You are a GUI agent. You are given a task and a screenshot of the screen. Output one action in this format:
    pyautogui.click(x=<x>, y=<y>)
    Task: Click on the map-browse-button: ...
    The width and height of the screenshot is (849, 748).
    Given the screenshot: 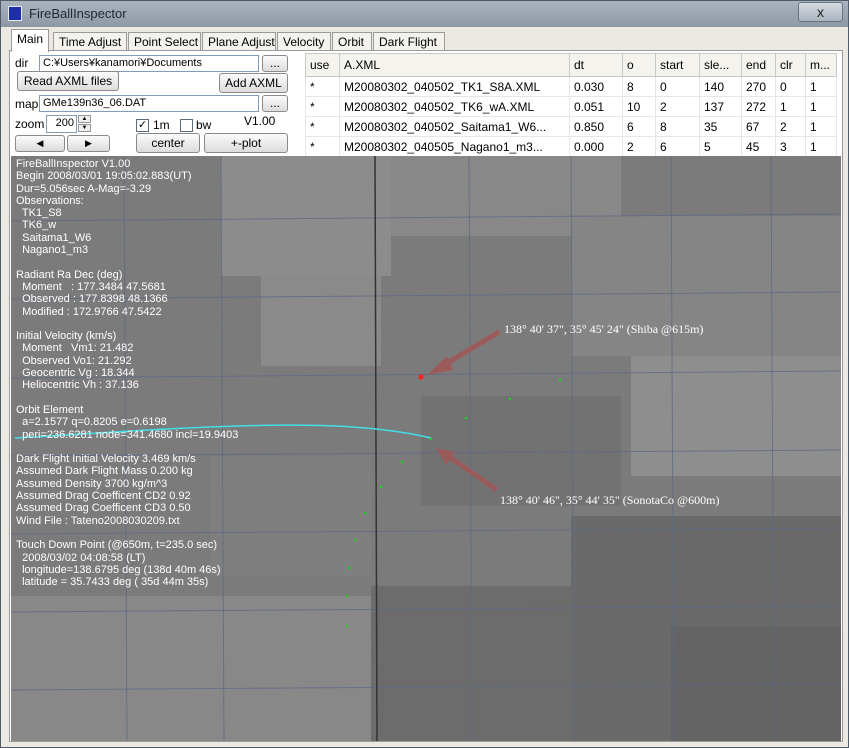 What is the action you would take?
    pyautogui.click(x=275, y=103)
    